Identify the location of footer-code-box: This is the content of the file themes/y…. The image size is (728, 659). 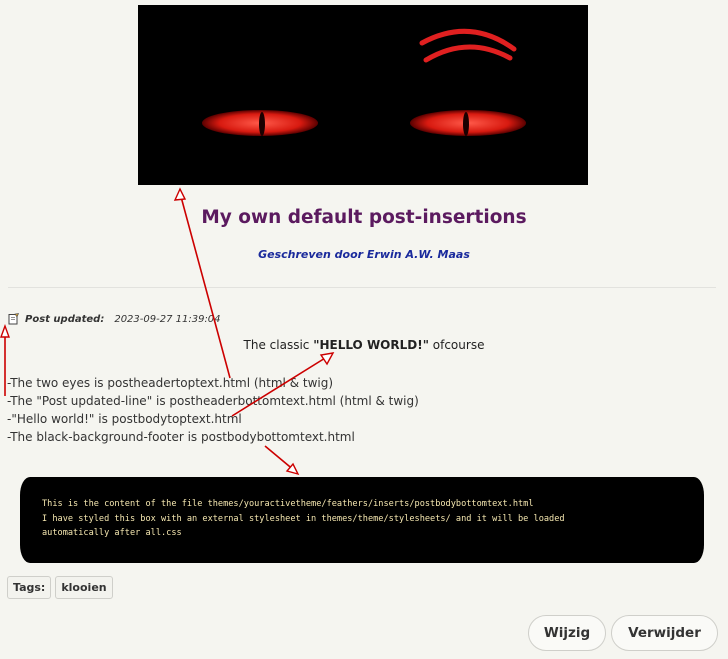
(362, 520).